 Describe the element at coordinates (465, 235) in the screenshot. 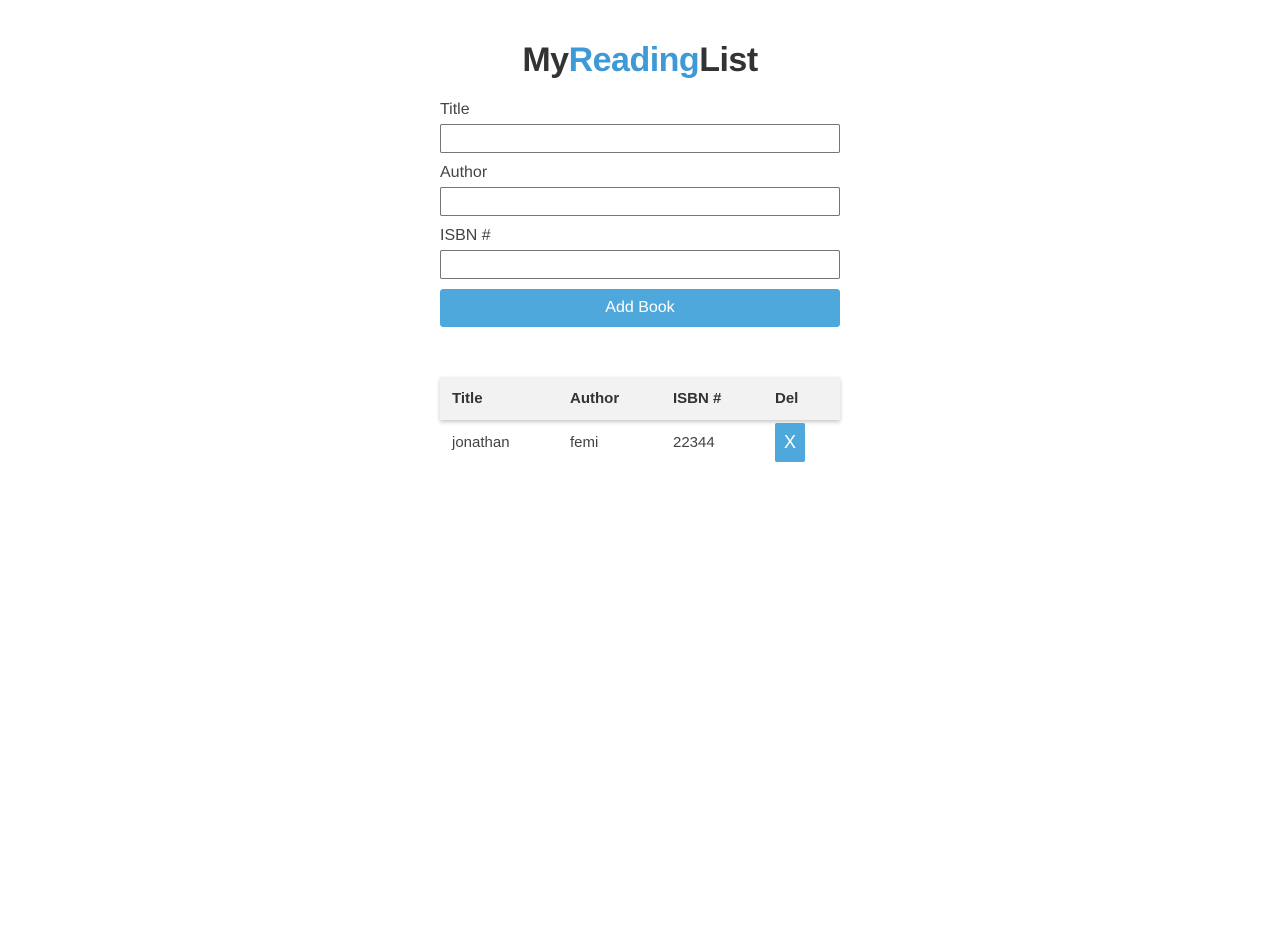

I see `isbn-label: ISBN #` at that location.